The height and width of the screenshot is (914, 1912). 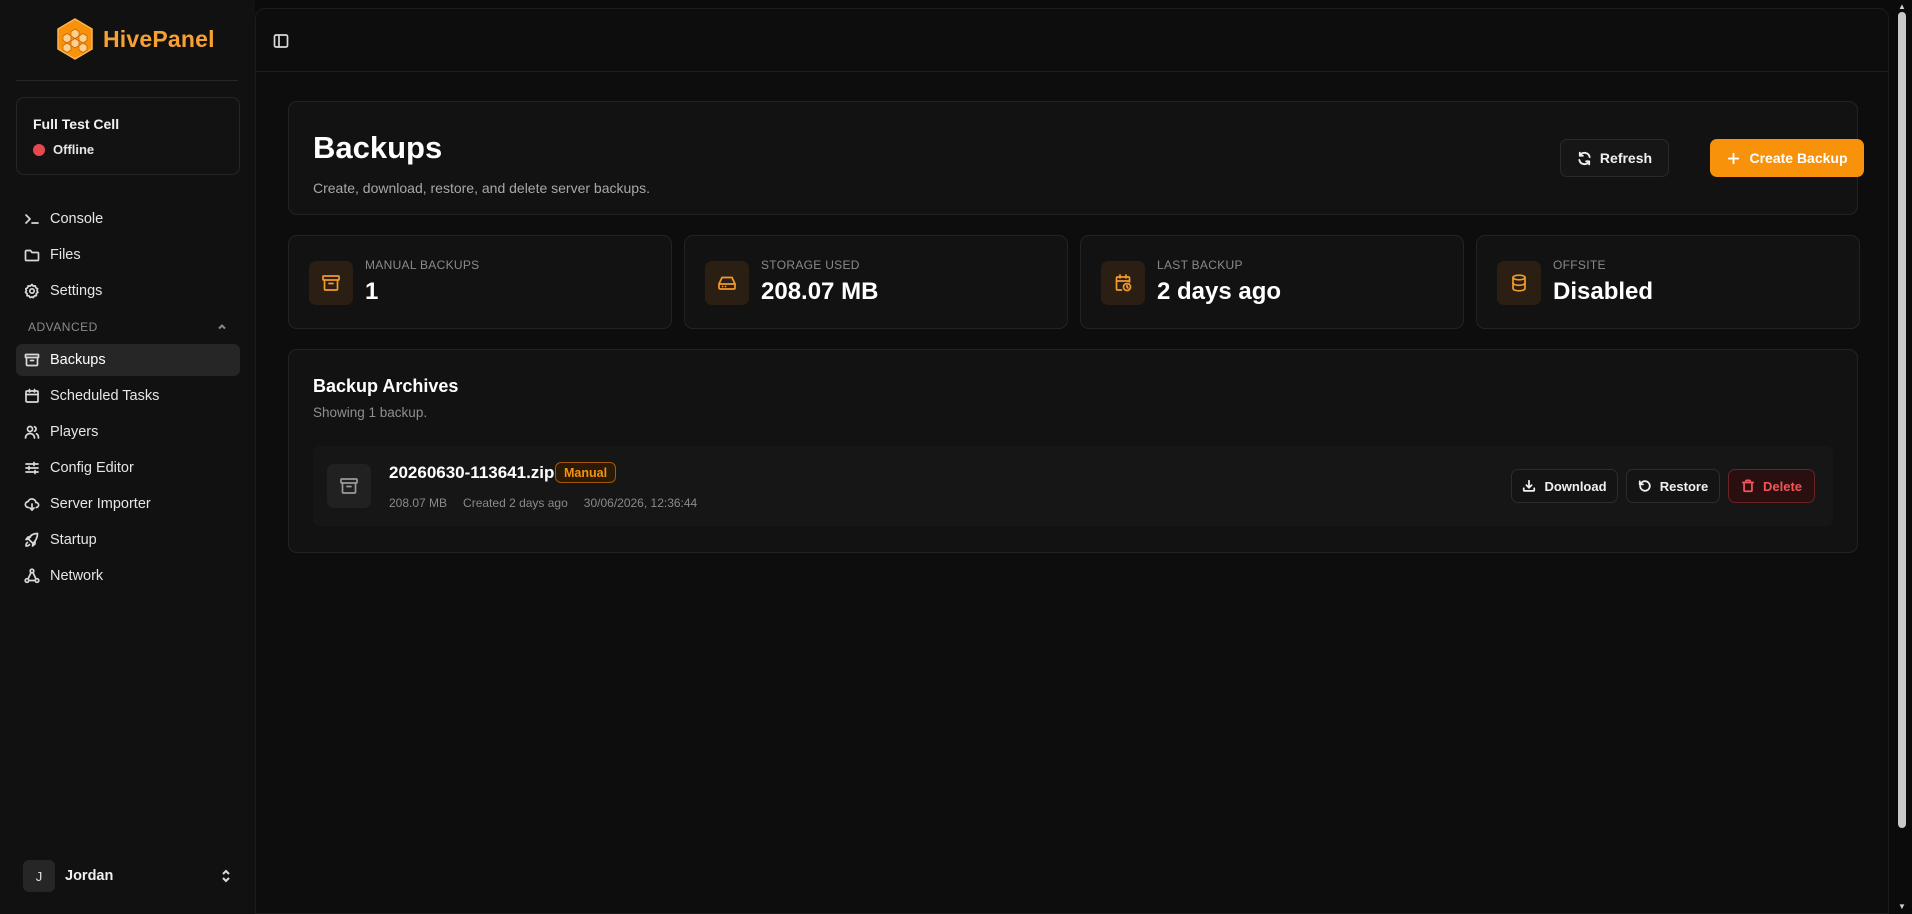 I want to click on rocket-icon, so click(x=32, y=539).